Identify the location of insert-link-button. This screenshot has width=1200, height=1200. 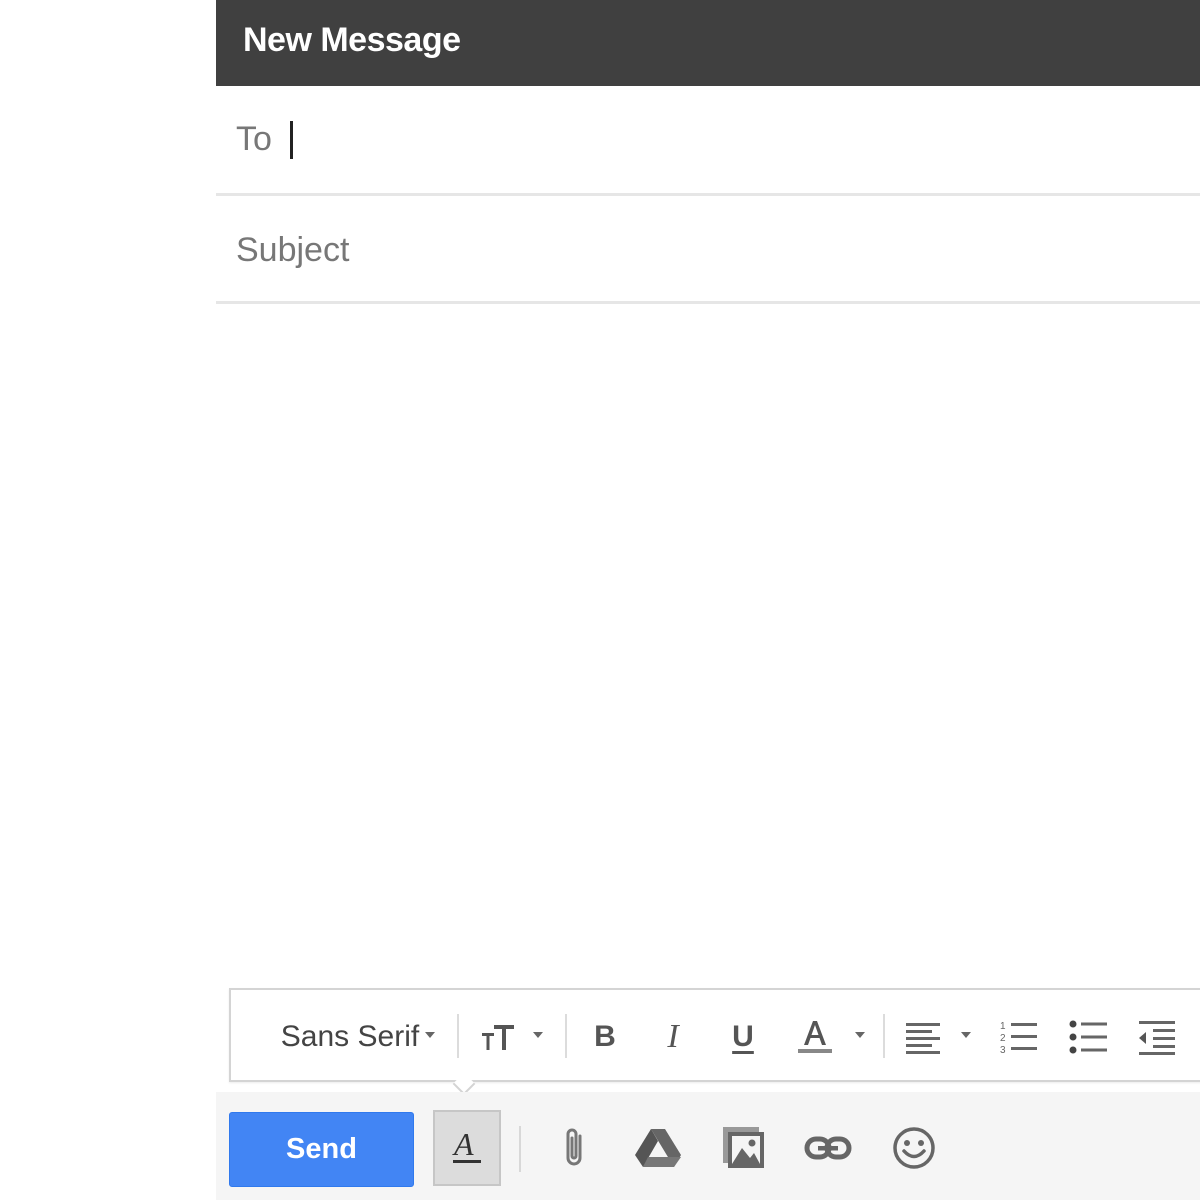
(828, 1148).